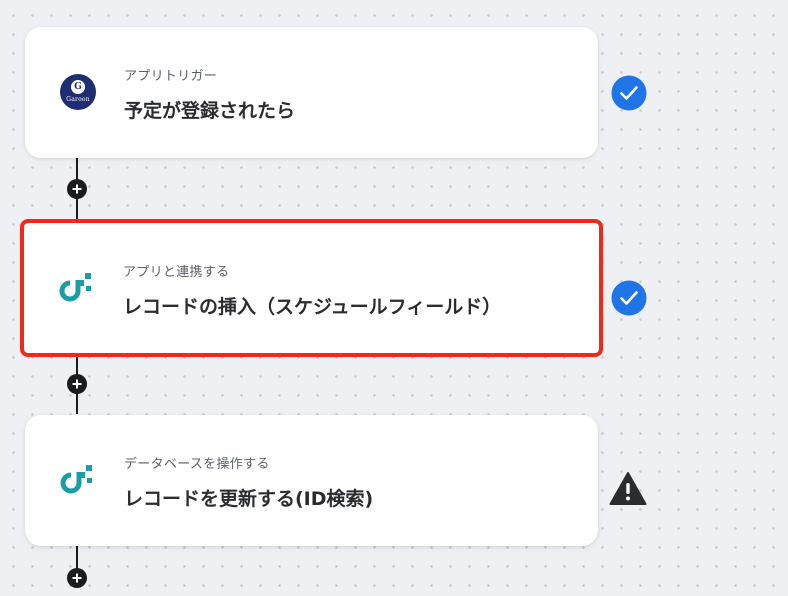 Image resolution: width=788 pixels, height=596 pixels. What do you see at coordinates (210, 111) in the screenshot?
I see `step-title: 予定が登録されたら` at bounding box center [210, 111].